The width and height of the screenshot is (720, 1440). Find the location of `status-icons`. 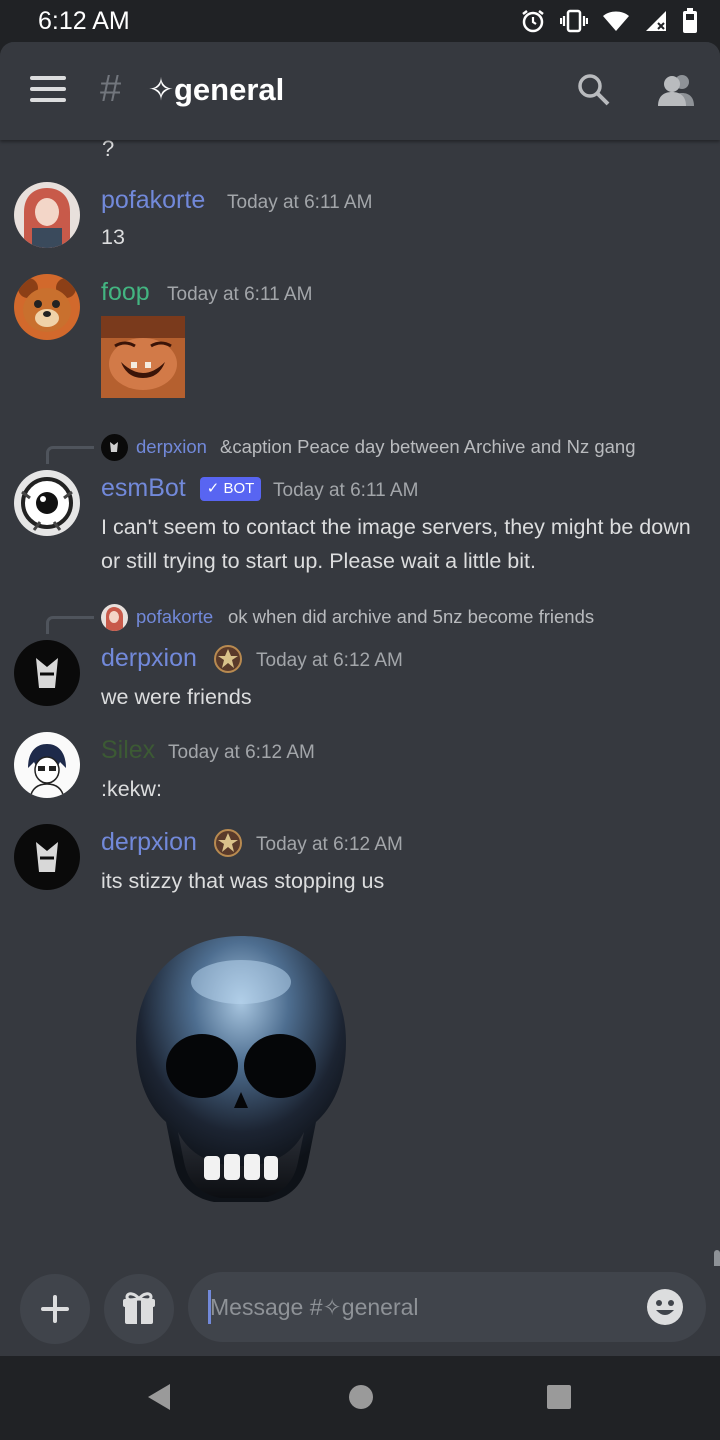

status-icons is located at coordinates (609, 21).